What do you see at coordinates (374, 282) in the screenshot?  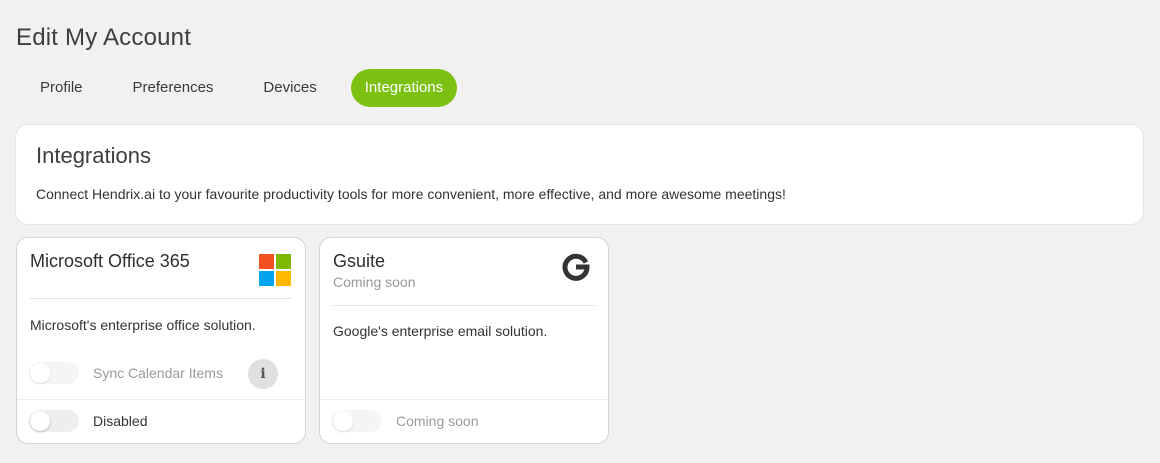 I see `integration-subtitle: Coming soon` at bounding box center [374, 282].